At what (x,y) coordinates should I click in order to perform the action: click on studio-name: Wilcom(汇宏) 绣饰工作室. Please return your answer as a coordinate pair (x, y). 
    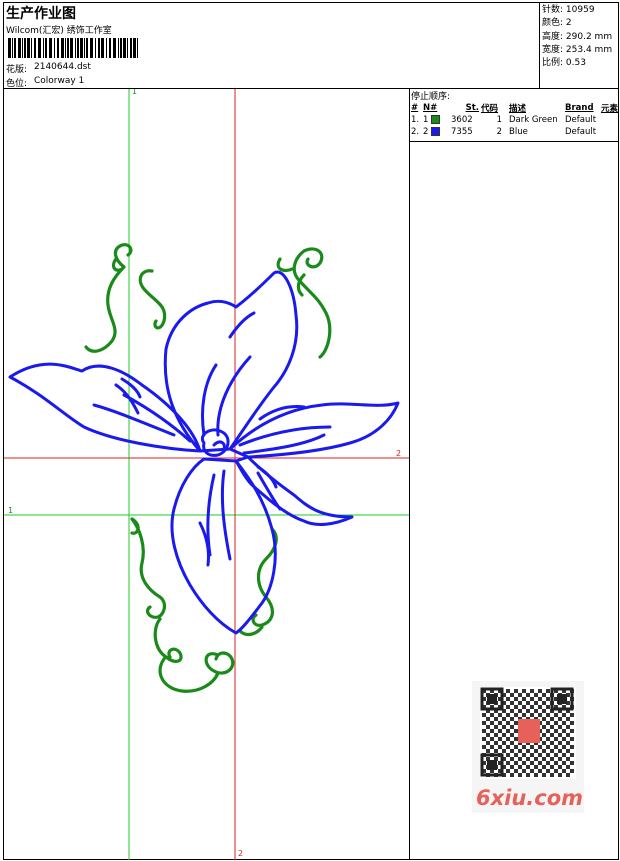
    Looking at the image, I should click on (59, 31).